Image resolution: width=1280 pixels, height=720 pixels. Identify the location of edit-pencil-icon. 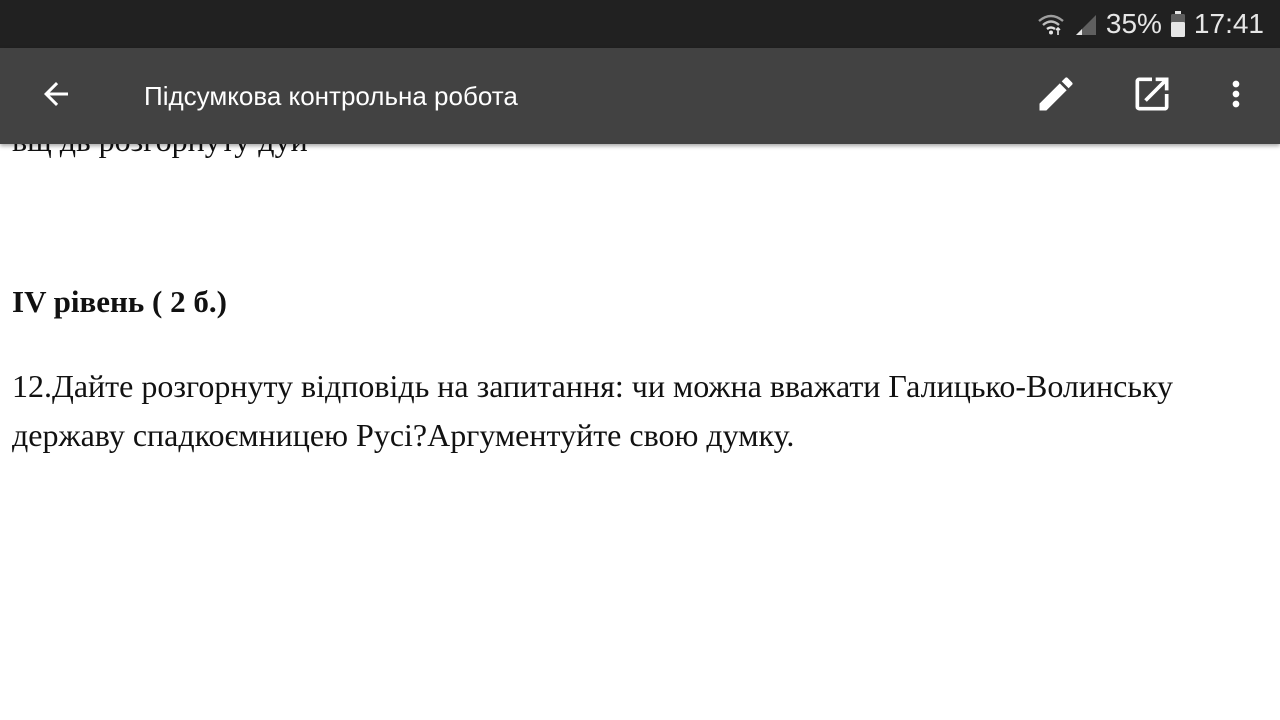
(1056, 96).